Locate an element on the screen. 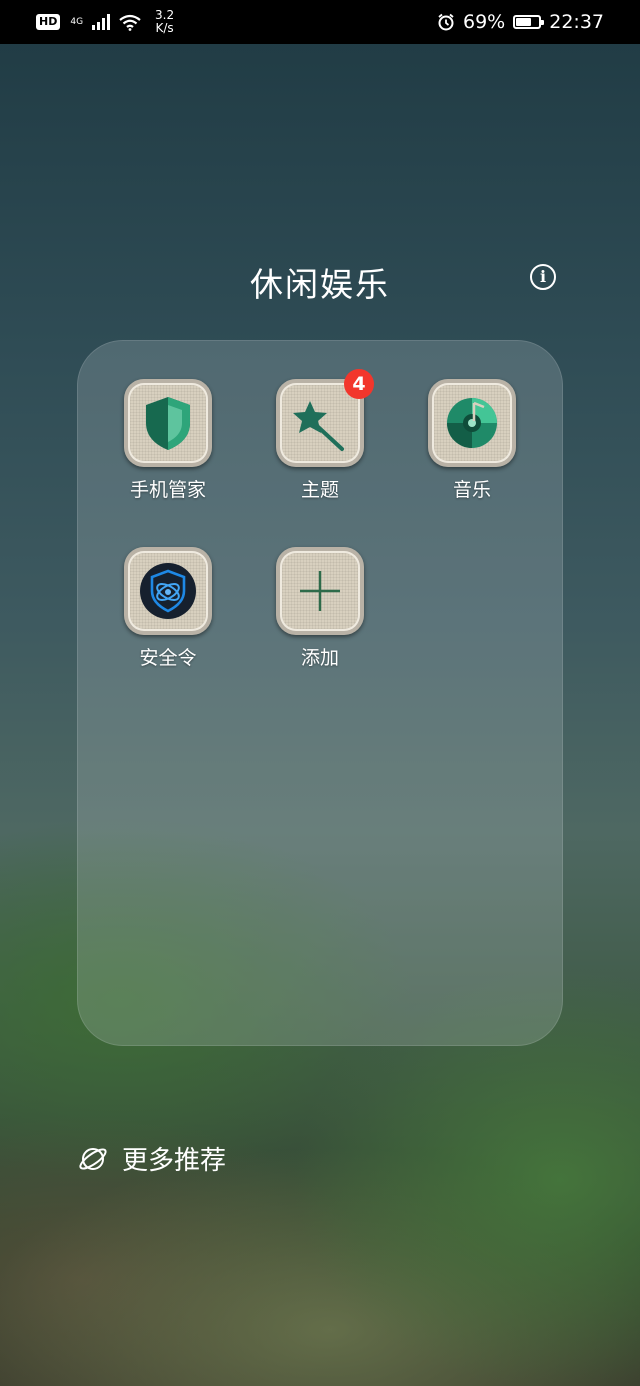 The image size is (640, 1386). status-right: 69% 22:37 is located at coordinates (520, 22).